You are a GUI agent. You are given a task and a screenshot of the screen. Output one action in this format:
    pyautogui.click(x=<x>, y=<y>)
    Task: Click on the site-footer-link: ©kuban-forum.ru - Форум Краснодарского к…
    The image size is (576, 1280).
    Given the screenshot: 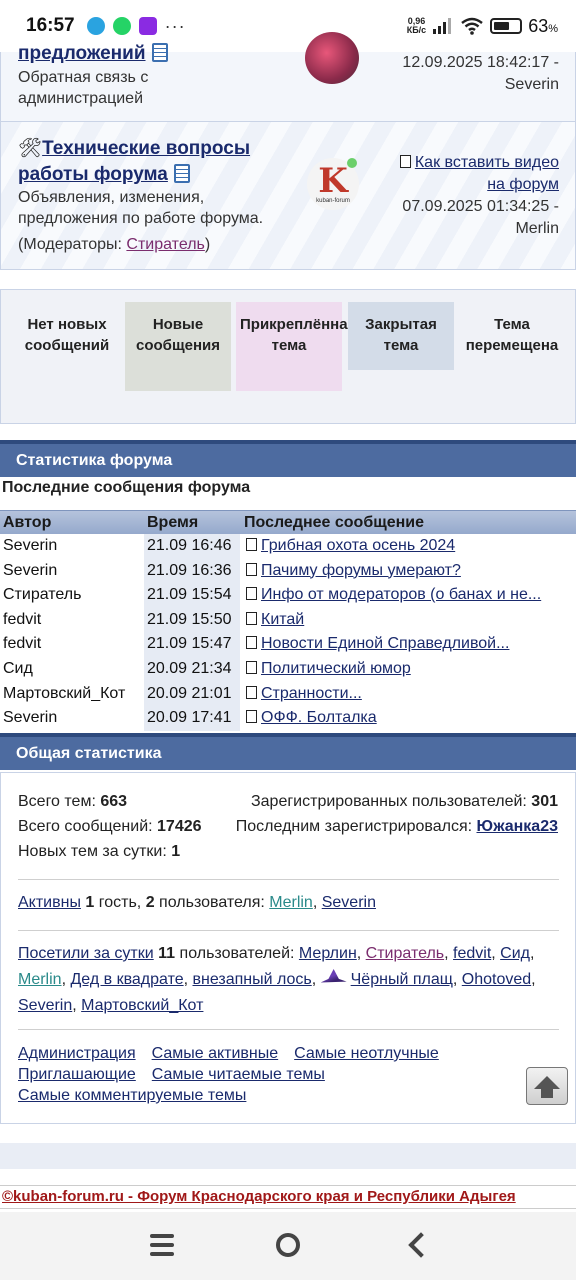 What is the action you would take?
    pyautogui.click(x=288, y=1197)
    